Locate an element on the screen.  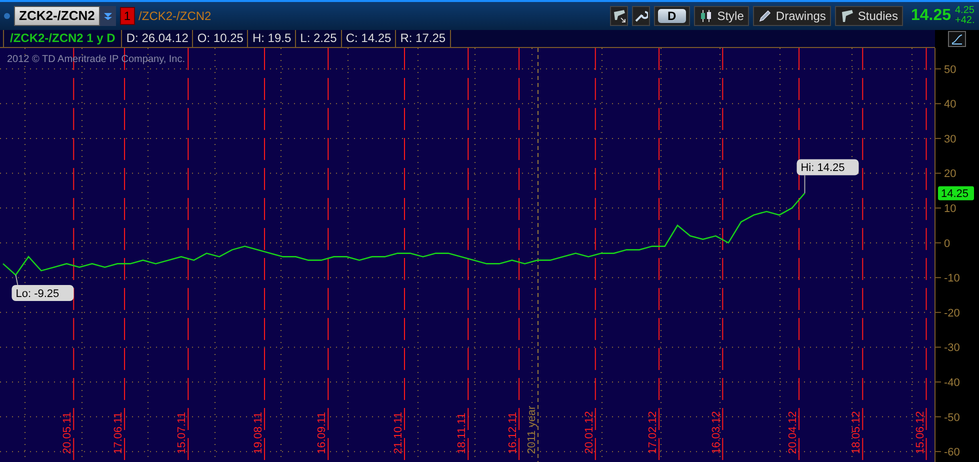
caret-down-icon is located at coordinates (107, 16).